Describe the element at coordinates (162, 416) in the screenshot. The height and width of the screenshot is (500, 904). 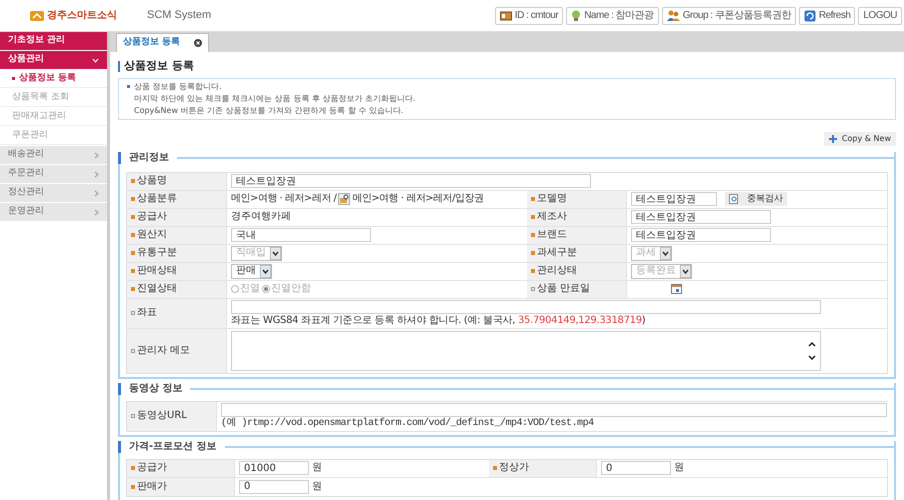
I see `field-label: 동영상URL` at that location.